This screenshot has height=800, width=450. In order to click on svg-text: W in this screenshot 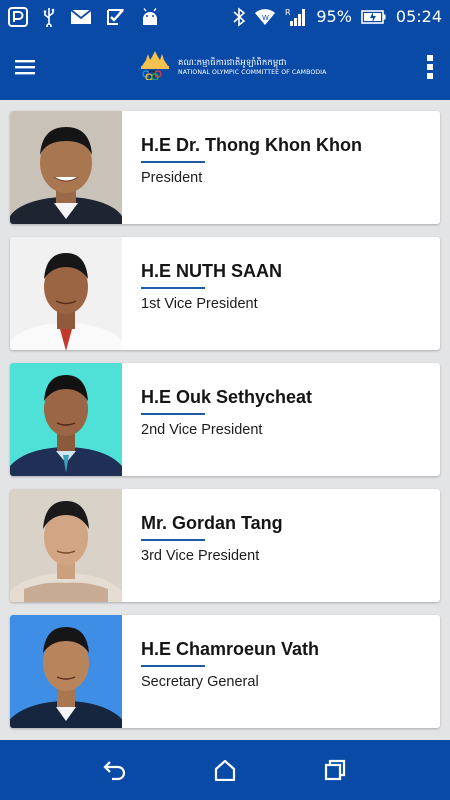, I will do `click(265, 18)`.